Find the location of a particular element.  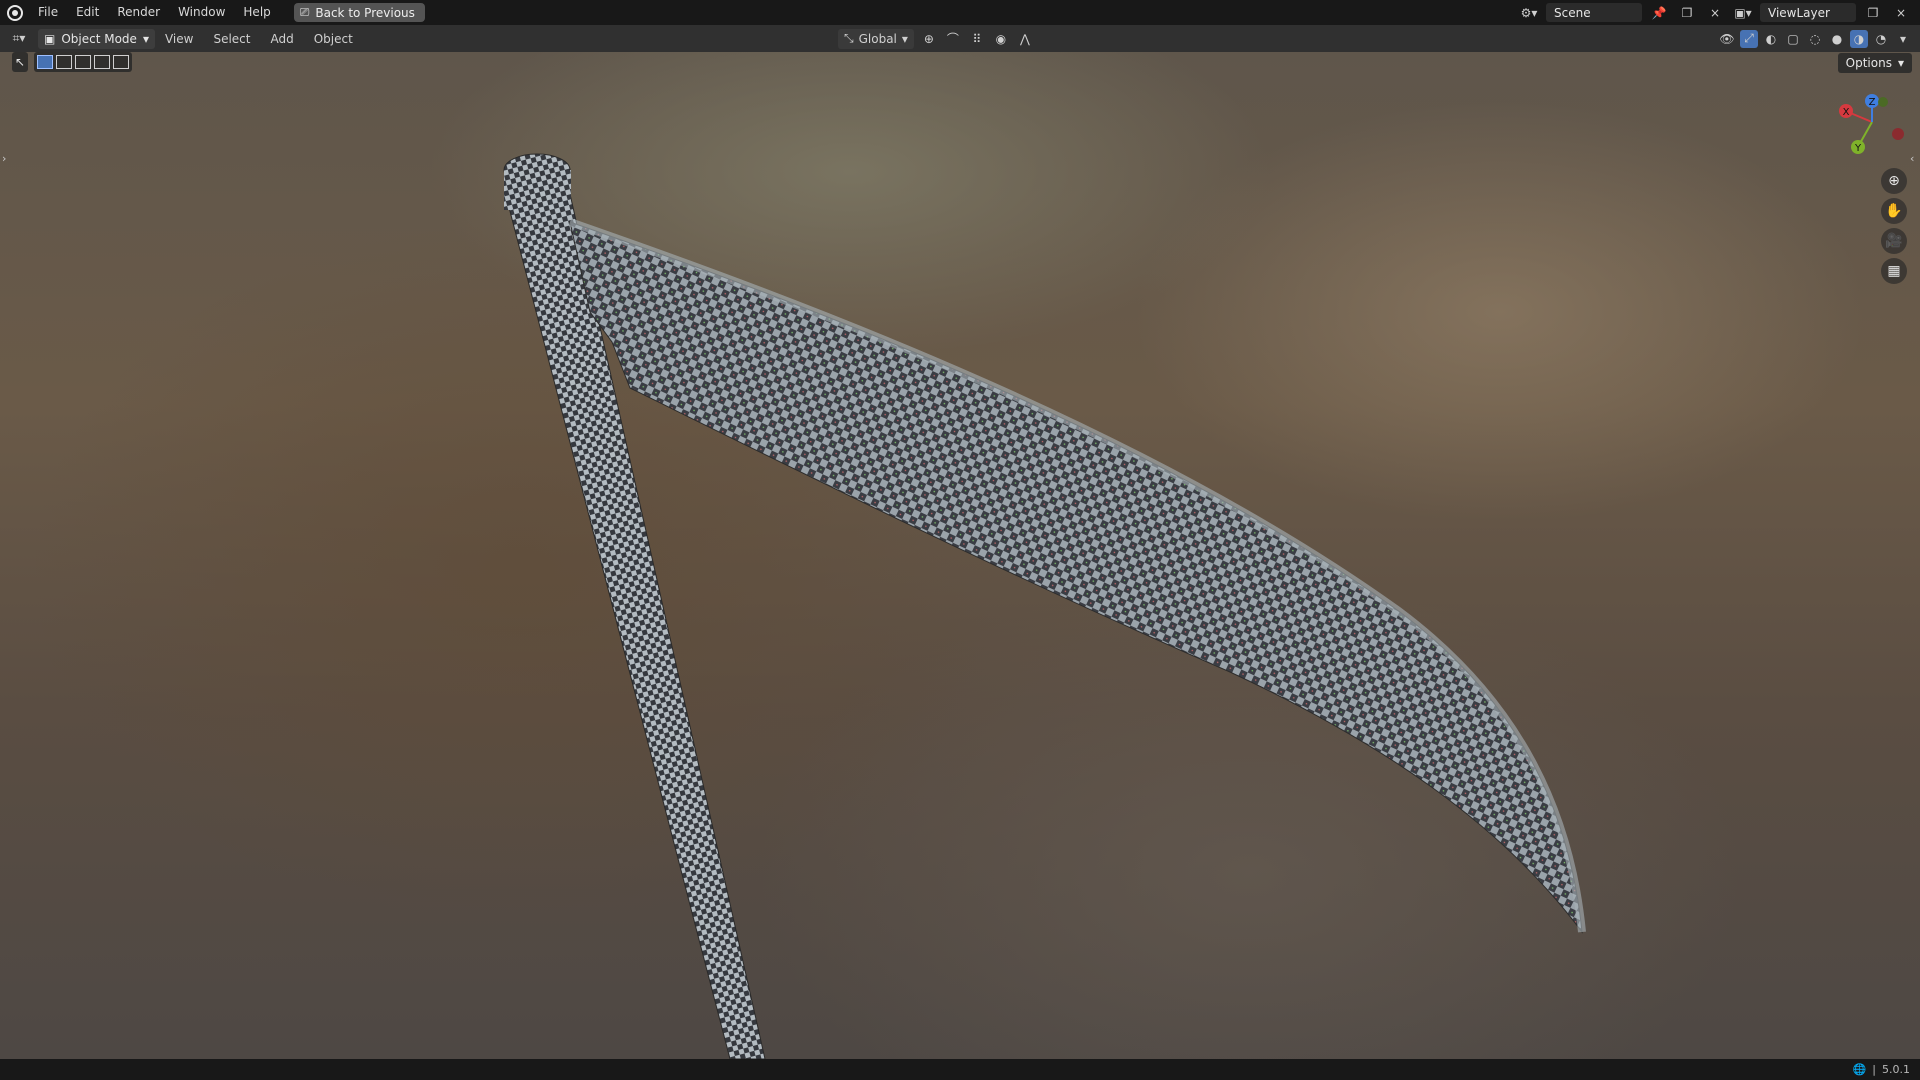

menu-file: File is located at coordinates (48, 12).